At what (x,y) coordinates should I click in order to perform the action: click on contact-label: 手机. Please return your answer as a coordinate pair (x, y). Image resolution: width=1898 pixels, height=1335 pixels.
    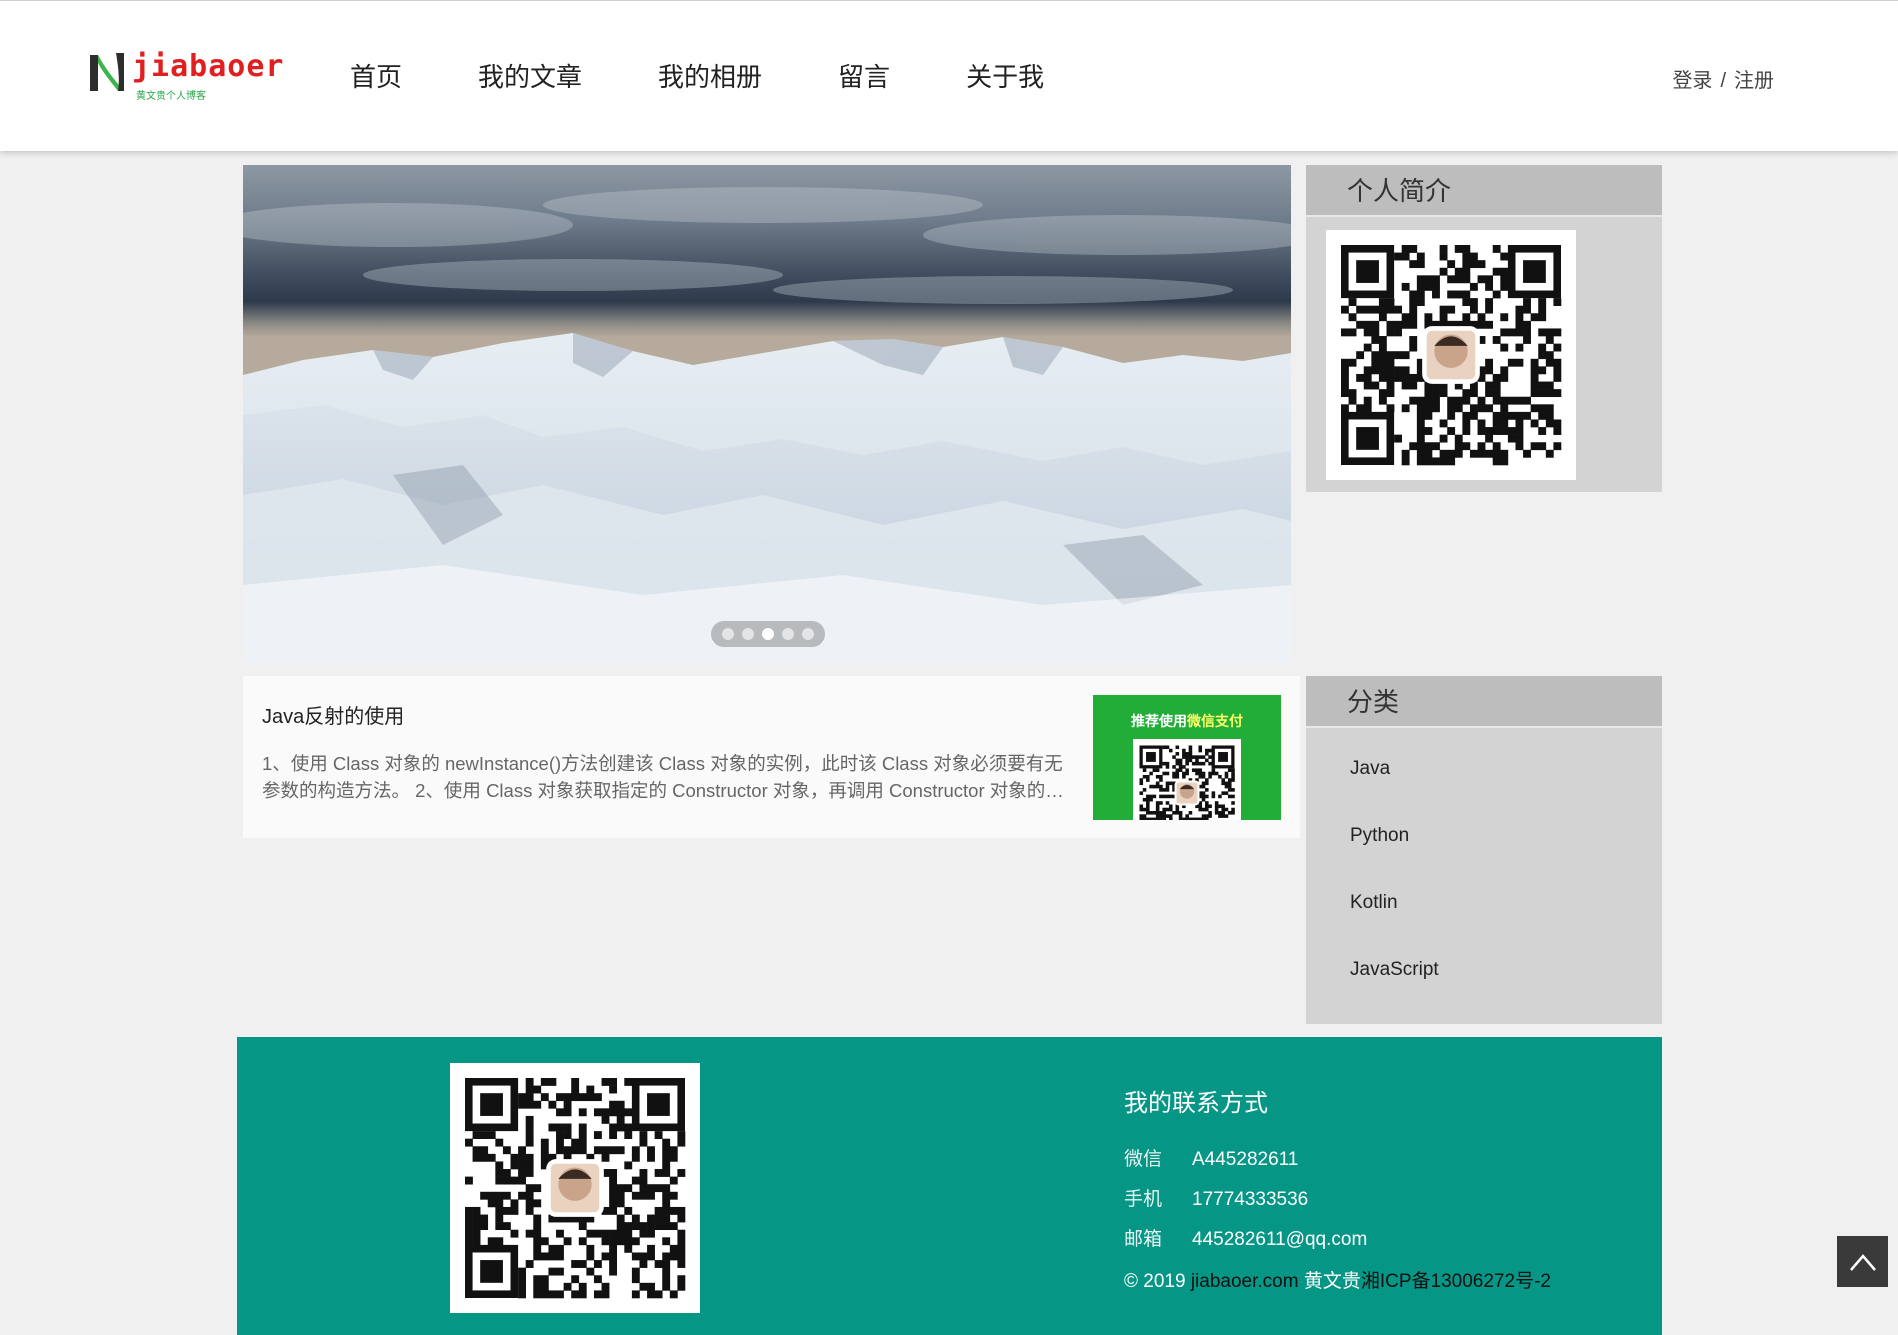
    Looking at the image, I should click on (1143, 1199).